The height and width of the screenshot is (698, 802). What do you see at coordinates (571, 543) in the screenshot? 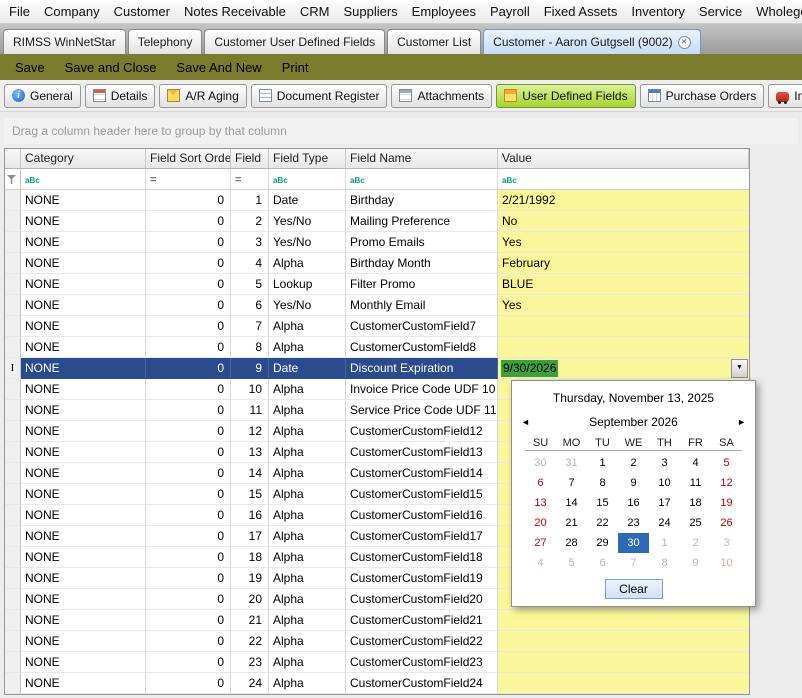
I see `calendar-day: 28` at bounding box center [571, 543].